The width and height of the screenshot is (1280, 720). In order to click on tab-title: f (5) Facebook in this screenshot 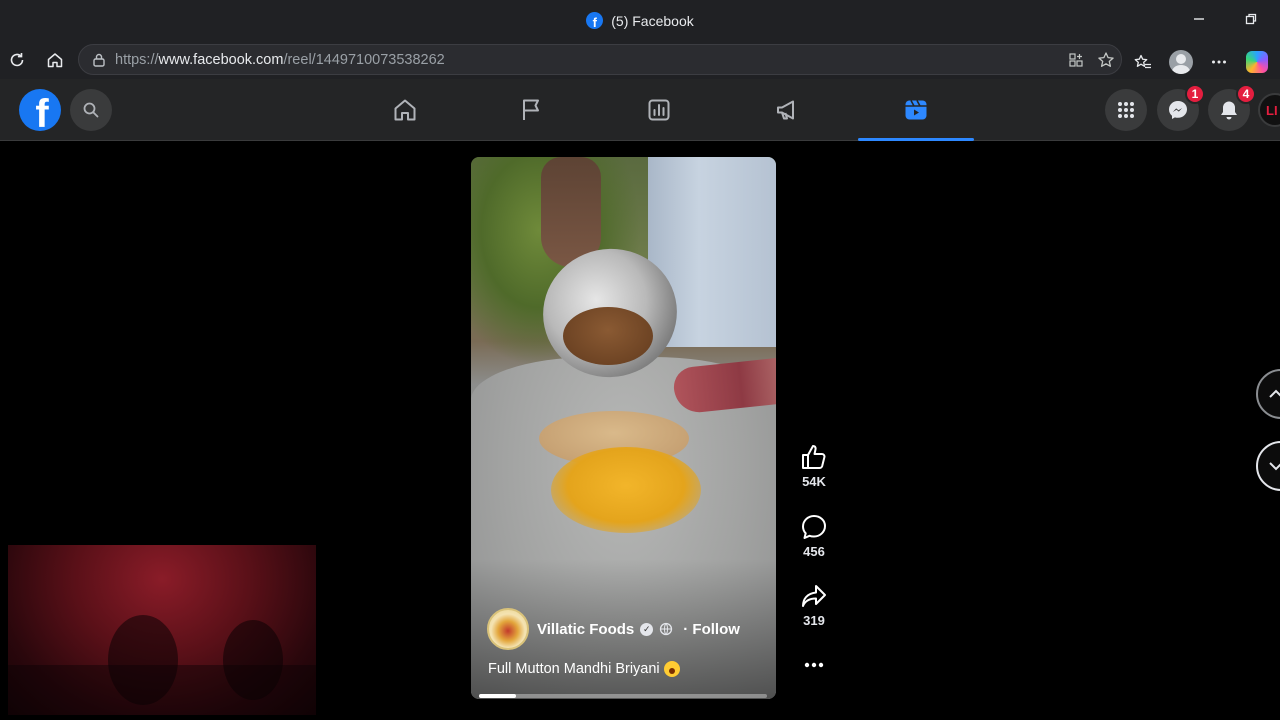, I will do `click(640, 20)`.